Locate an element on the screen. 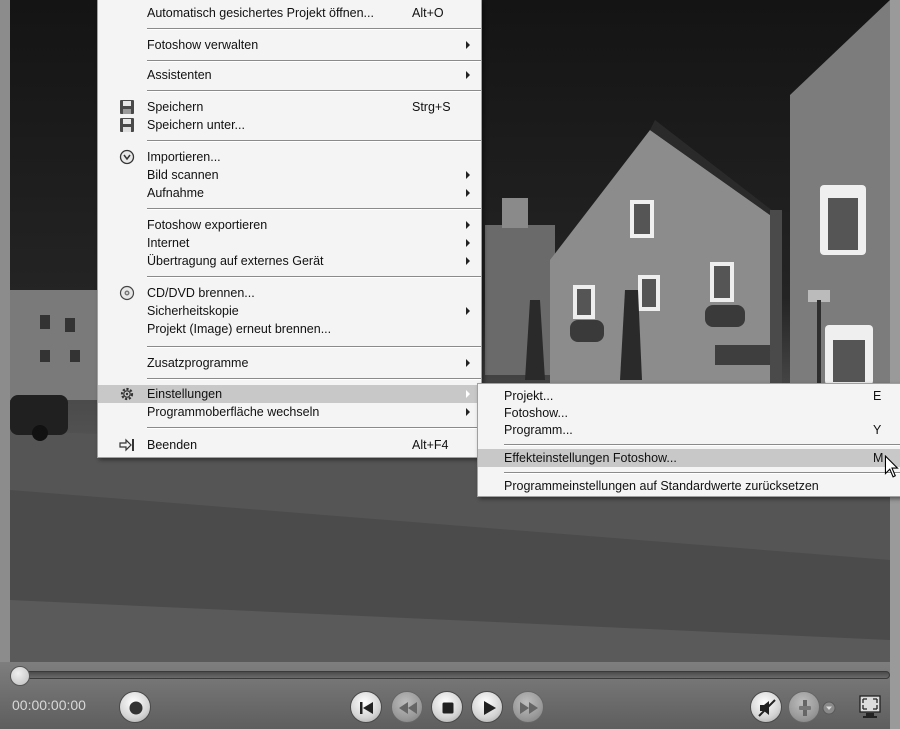 The image size is (900, 729). menu-item-label: Assistenten is located at coordinates (179, 75).